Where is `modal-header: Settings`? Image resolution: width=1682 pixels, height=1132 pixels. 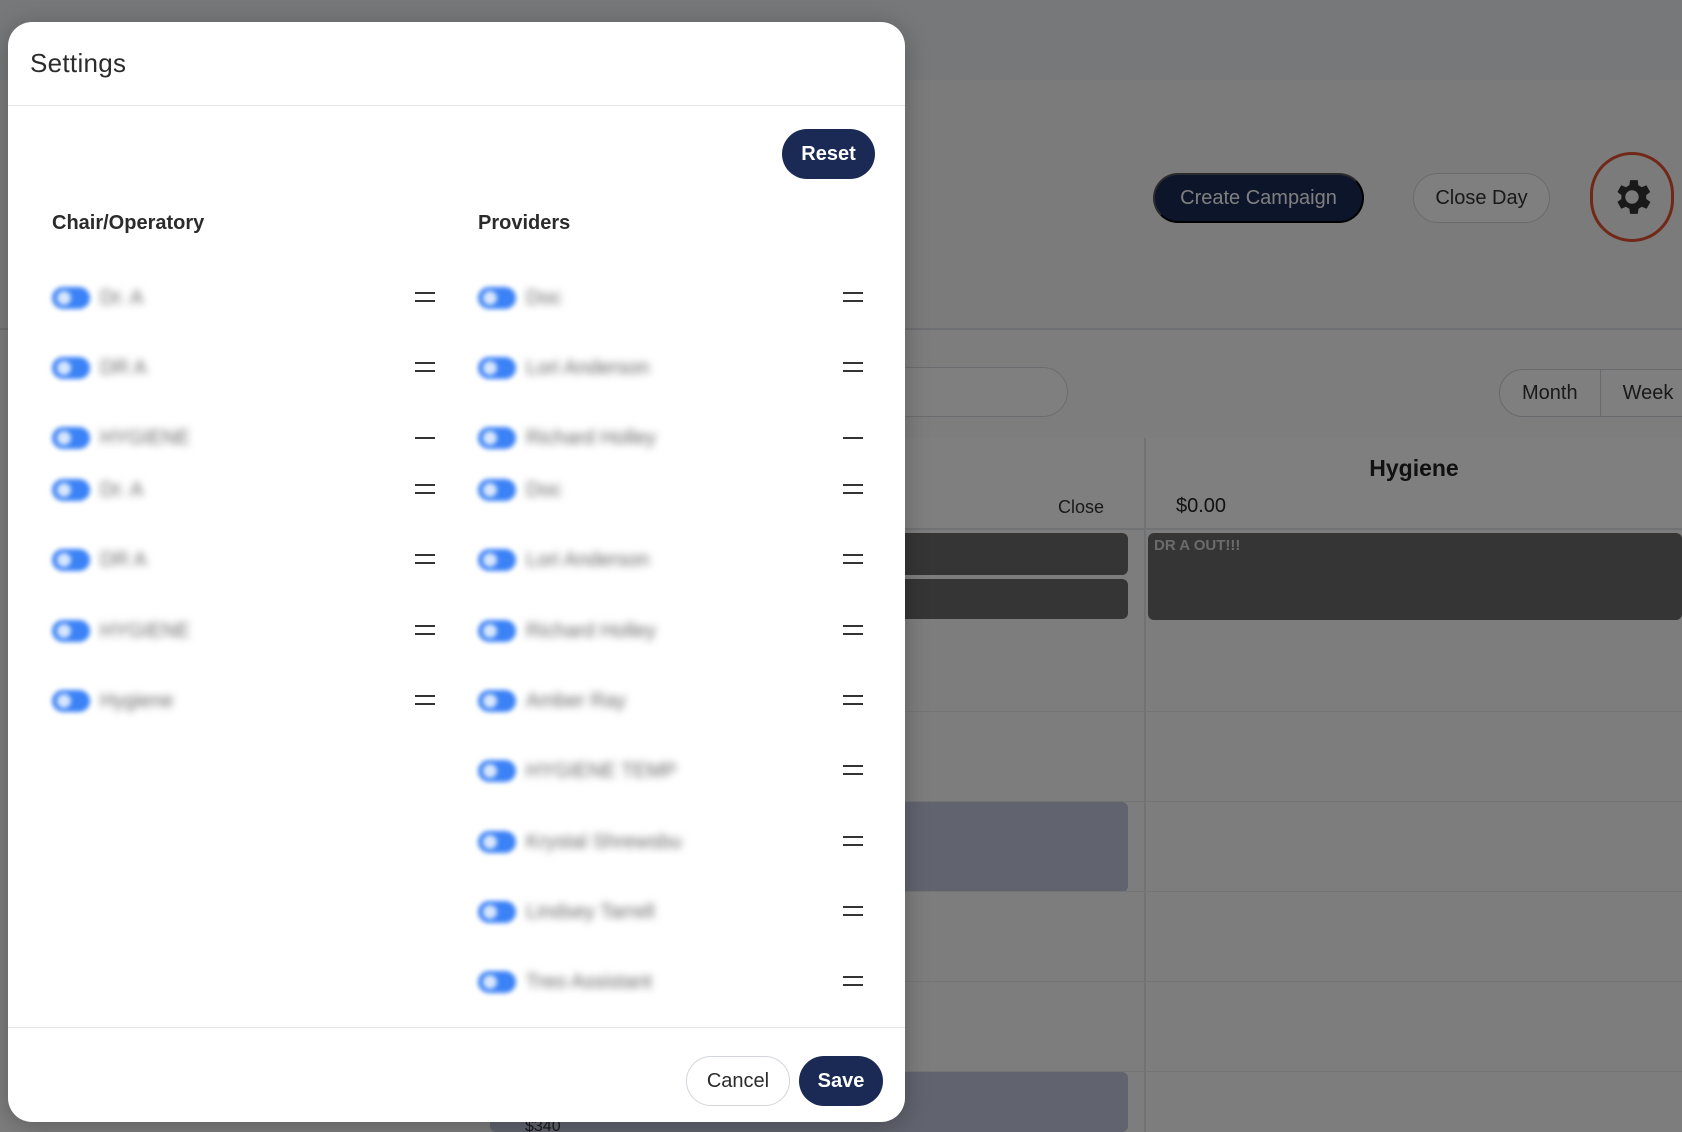
modal-header: Settings is located at coordinates (456, 64).